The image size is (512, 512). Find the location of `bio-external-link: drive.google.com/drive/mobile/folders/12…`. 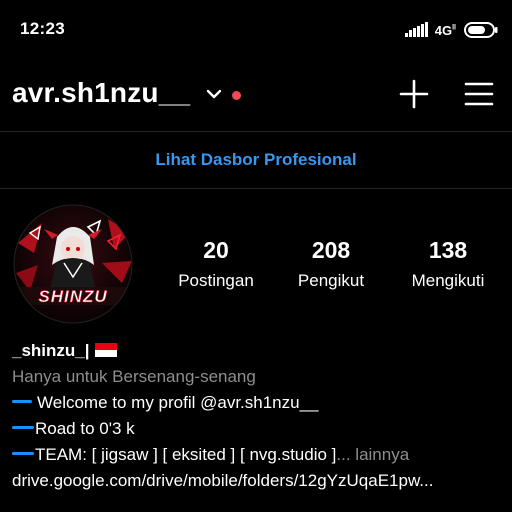

bio-external-link: drive.google.com/drive/mobile/folders/12… is located at coordinates (258, 481).